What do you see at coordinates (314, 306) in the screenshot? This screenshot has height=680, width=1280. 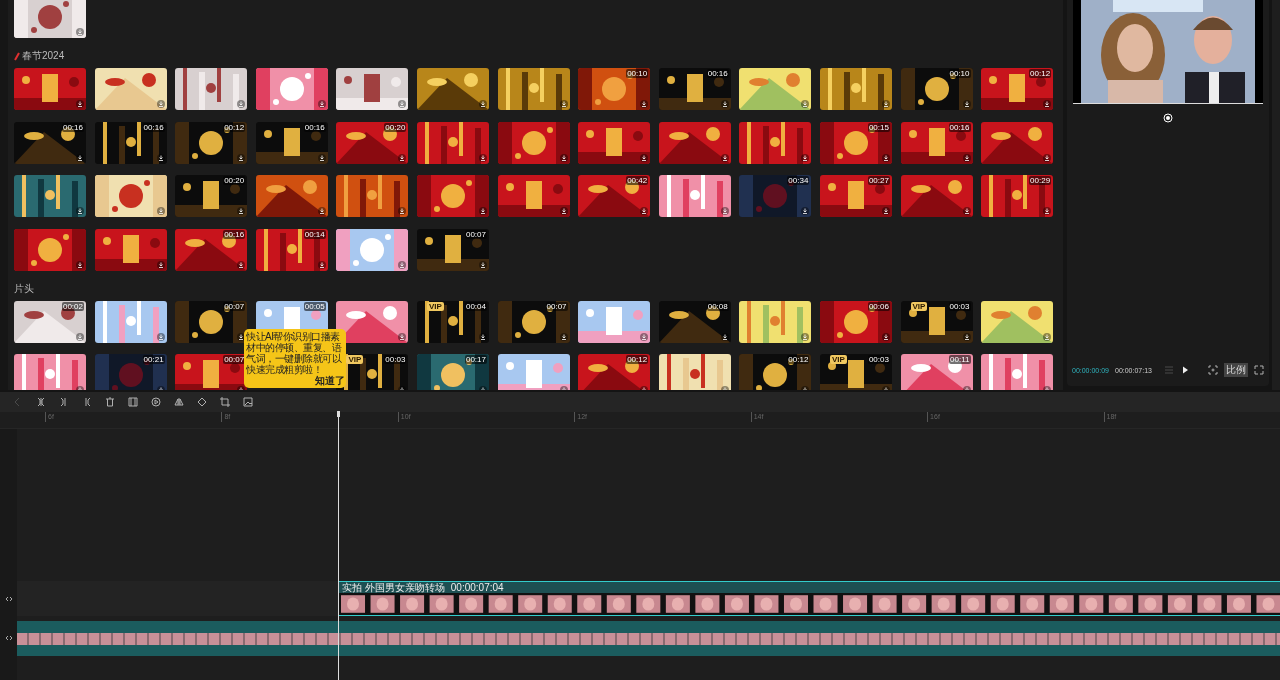 I see `duration-label: 00:05` at bounding box center [314, 306].